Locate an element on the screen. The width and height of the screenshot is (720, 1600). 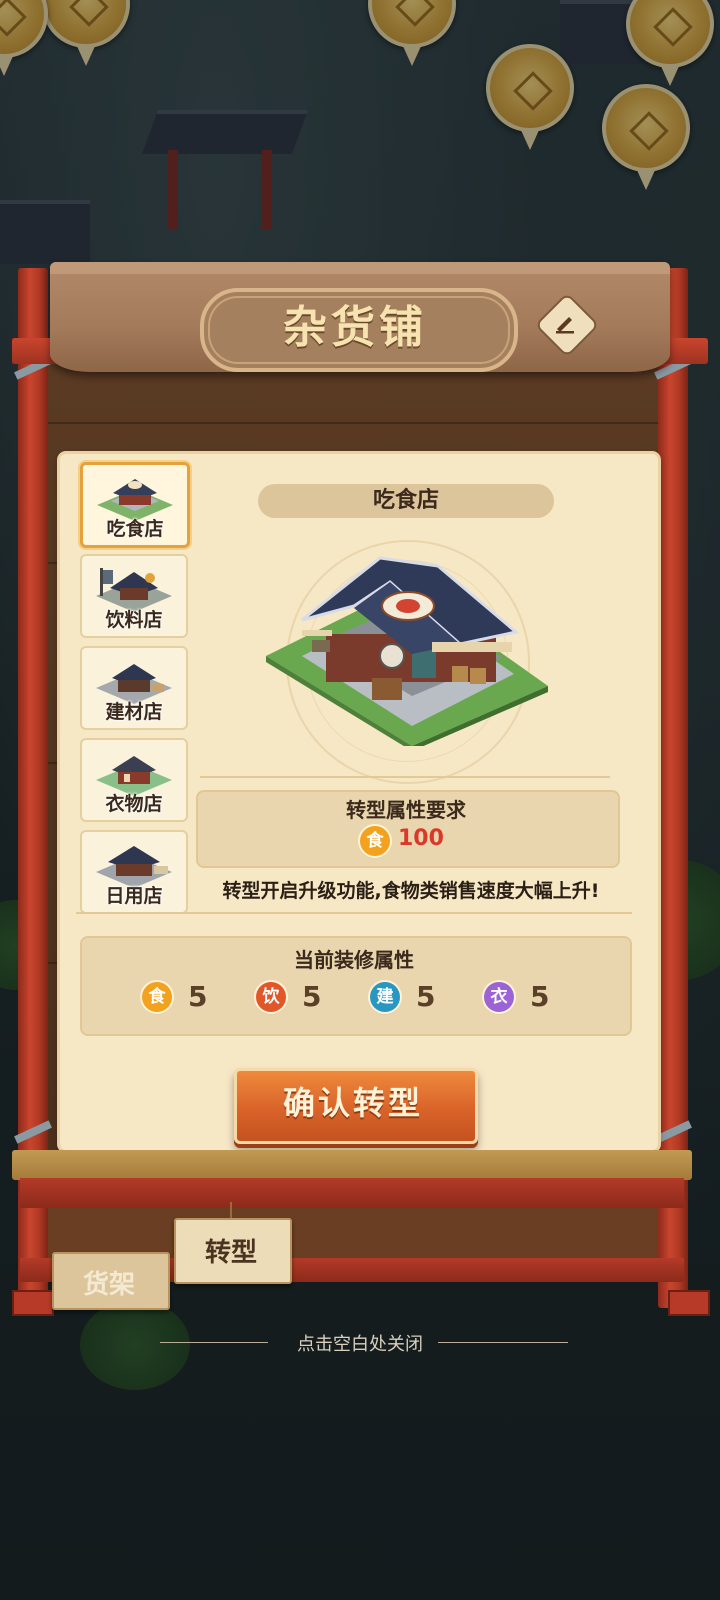
tab-label: 吃食店 is located at coordinates (135, 529).